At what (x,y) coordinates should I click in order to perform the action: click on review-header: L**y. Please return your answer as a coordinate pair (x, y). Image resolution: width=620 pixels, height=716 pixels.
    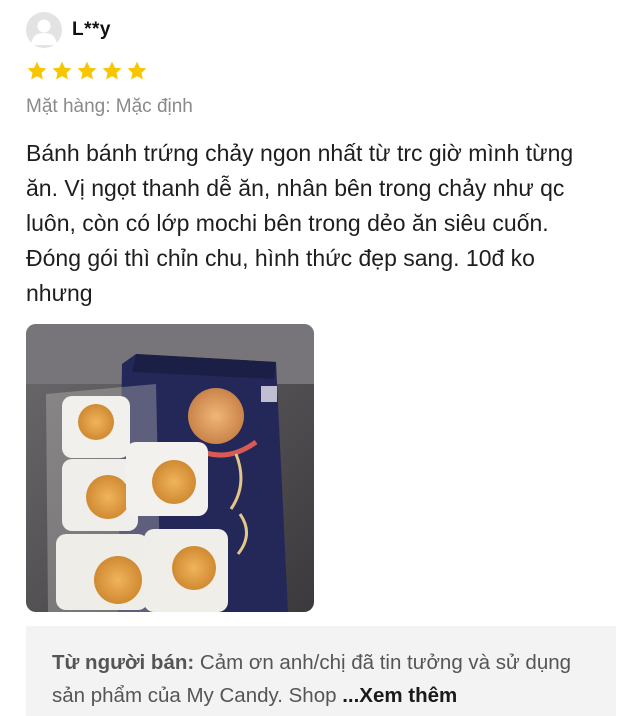
    Looking at the image, I should click on (68, 30).